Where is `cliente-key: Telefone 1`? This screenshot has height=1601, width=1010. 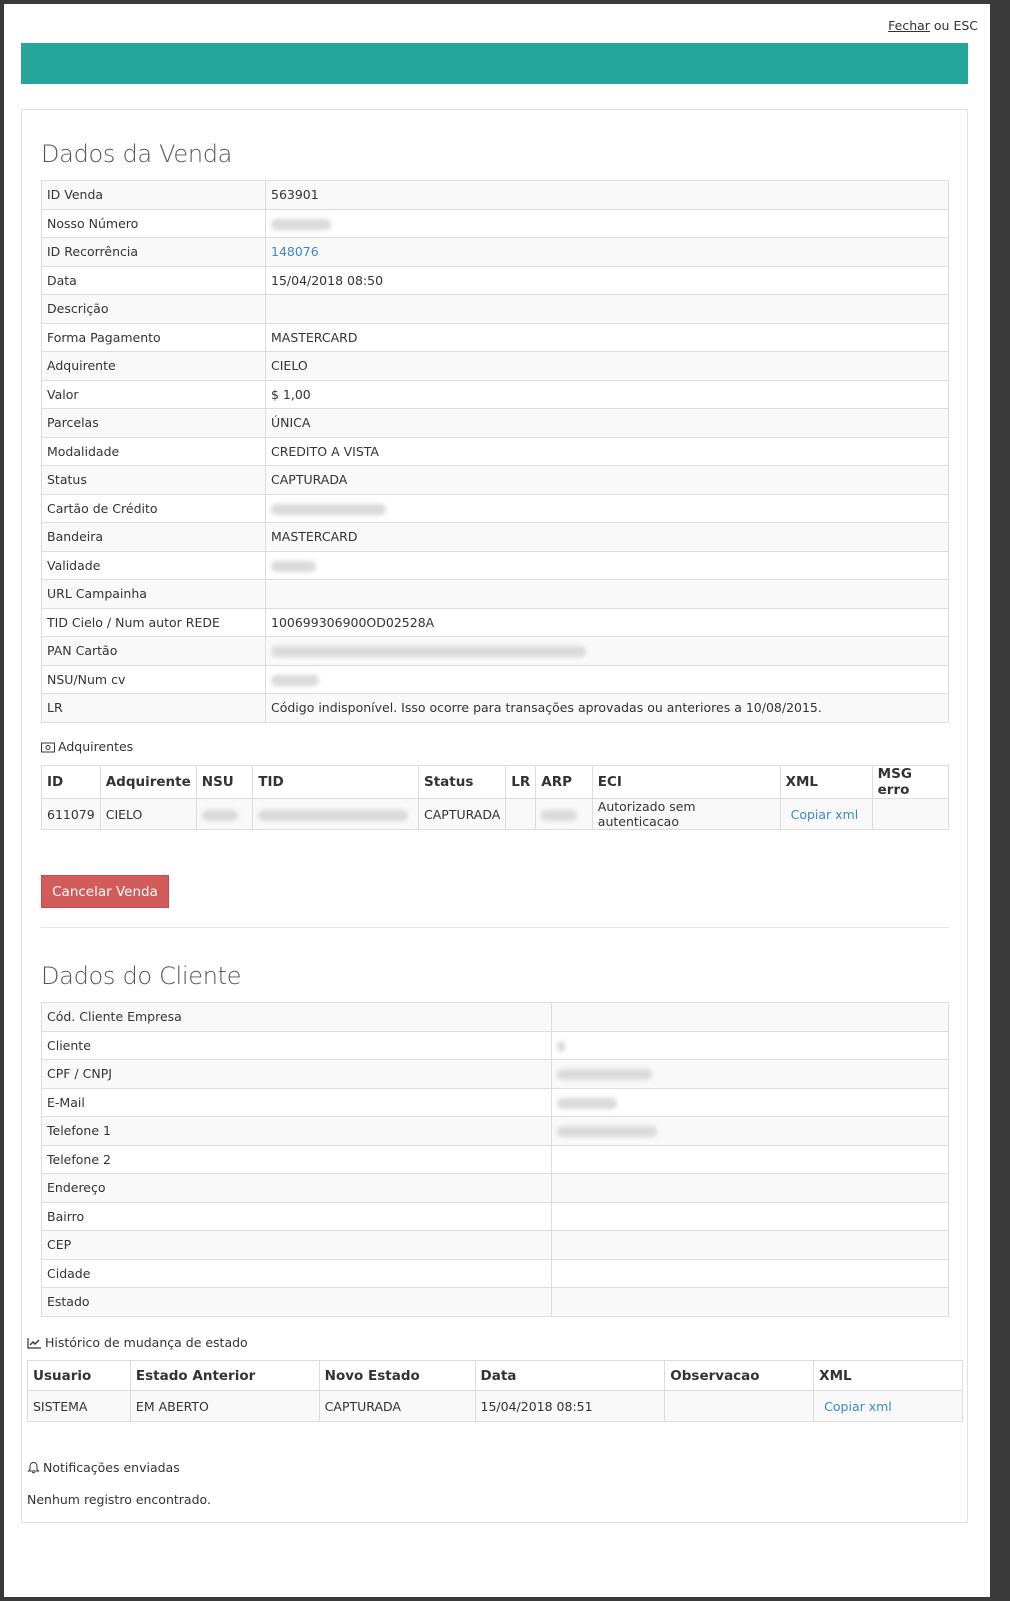
cliente-key: Telefone 1 is located at coordinates (296, 1131).